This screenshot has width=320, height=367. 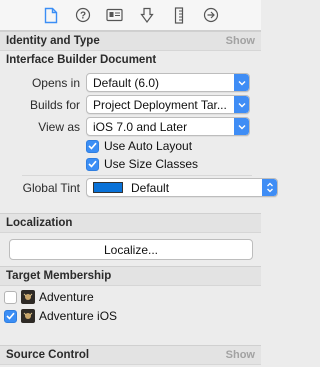 I want to click on attributes-icon, so click(x=147, y=15).